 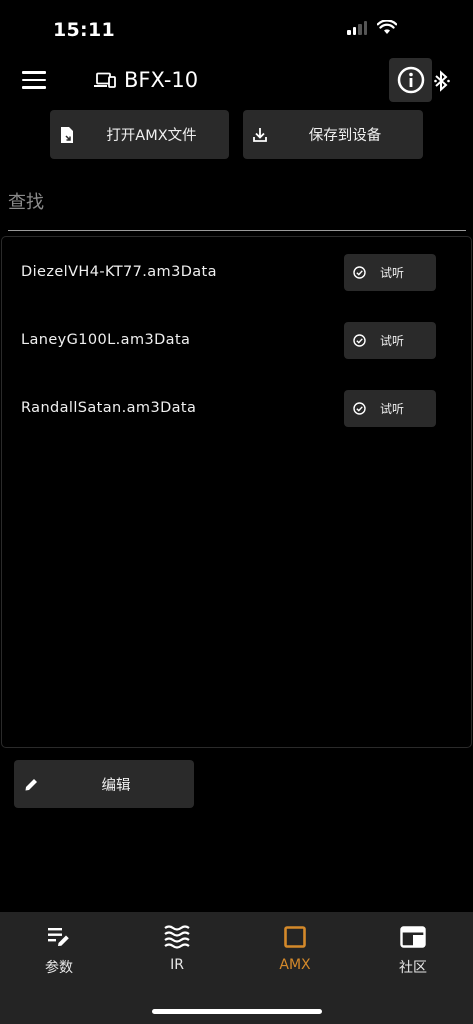 What do you see at coordinates (105, 80) in the screenshot?
I see `devices-icon` at bounding box center [105, 80].